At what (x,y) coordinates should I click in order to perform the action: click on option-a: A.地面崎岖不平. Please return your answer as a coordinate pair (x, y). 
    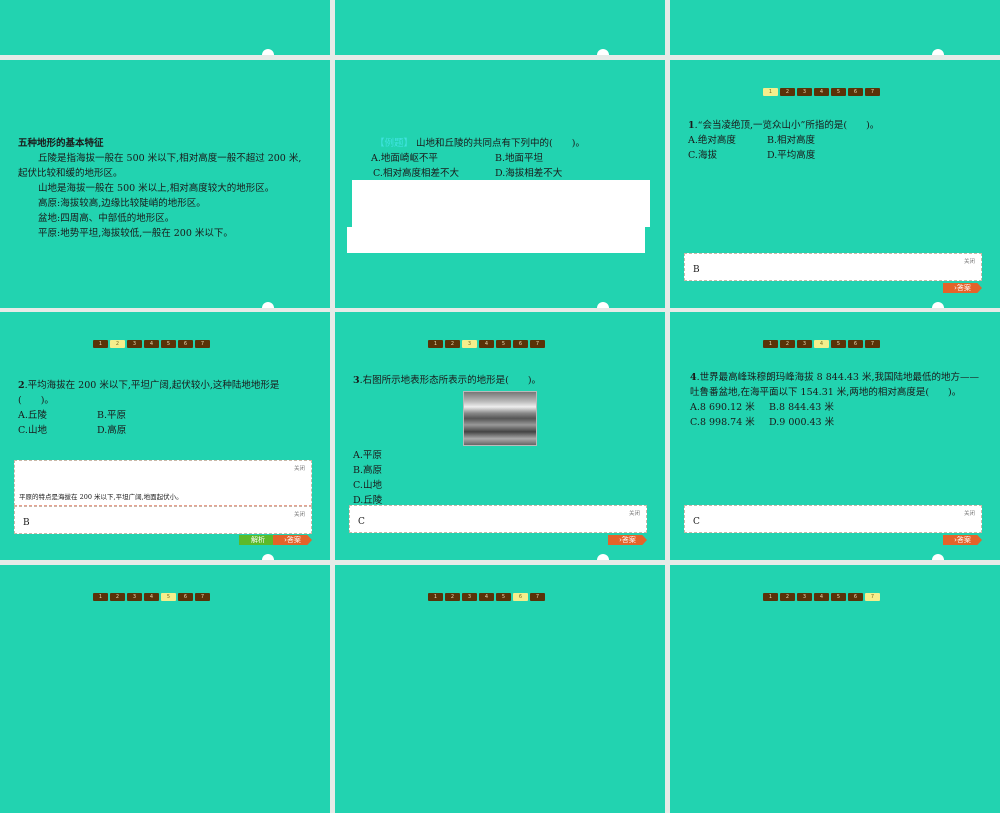
    Looking at the image, I should click on (404, 158).